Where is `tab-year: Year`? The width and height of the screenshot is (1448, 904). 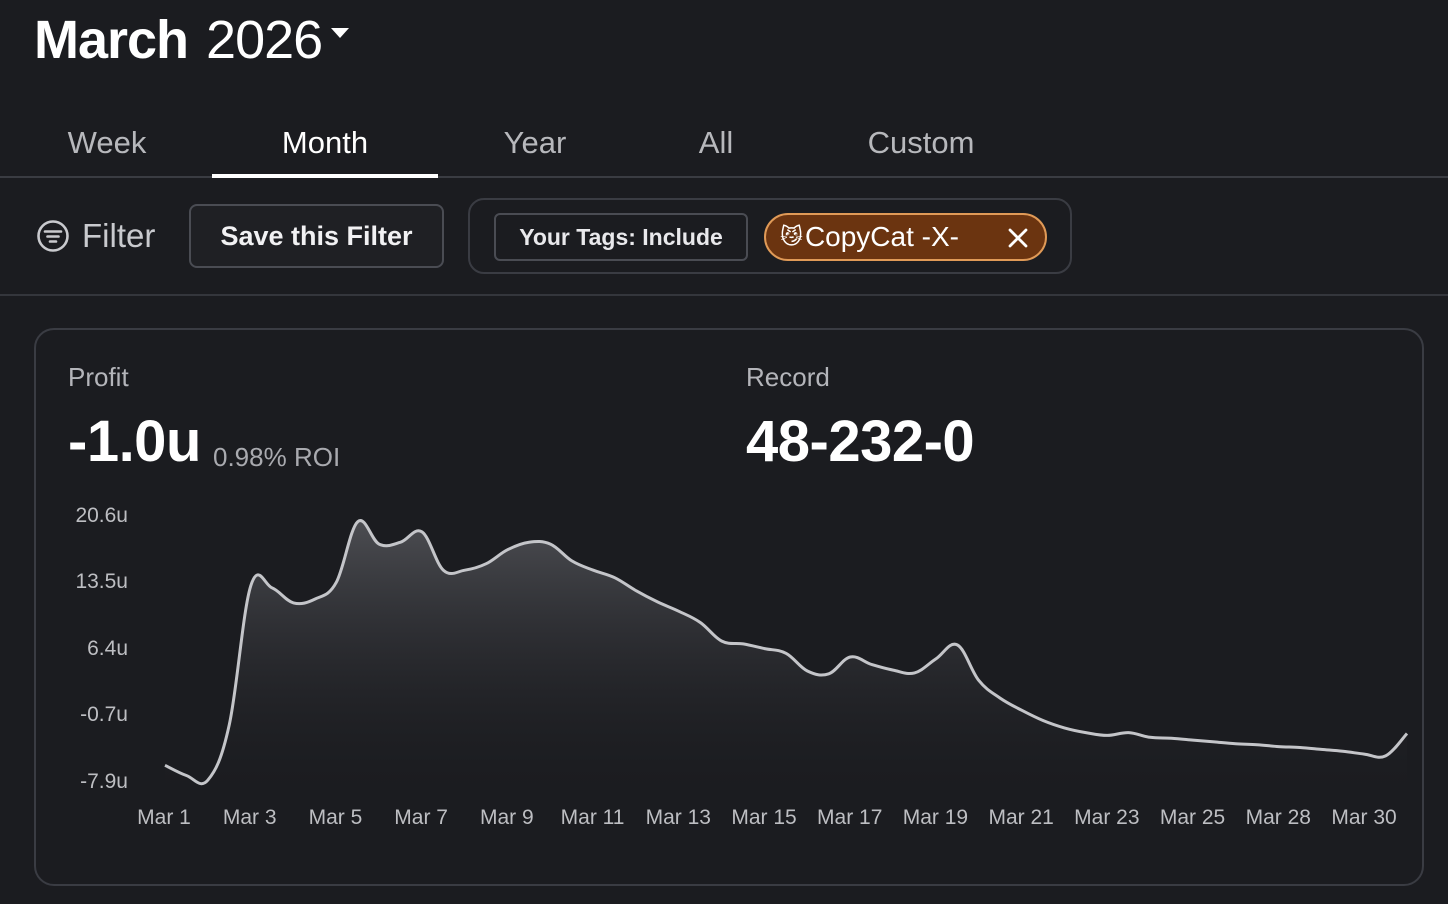
tab-year: Year is located at coordinates (535, 143).